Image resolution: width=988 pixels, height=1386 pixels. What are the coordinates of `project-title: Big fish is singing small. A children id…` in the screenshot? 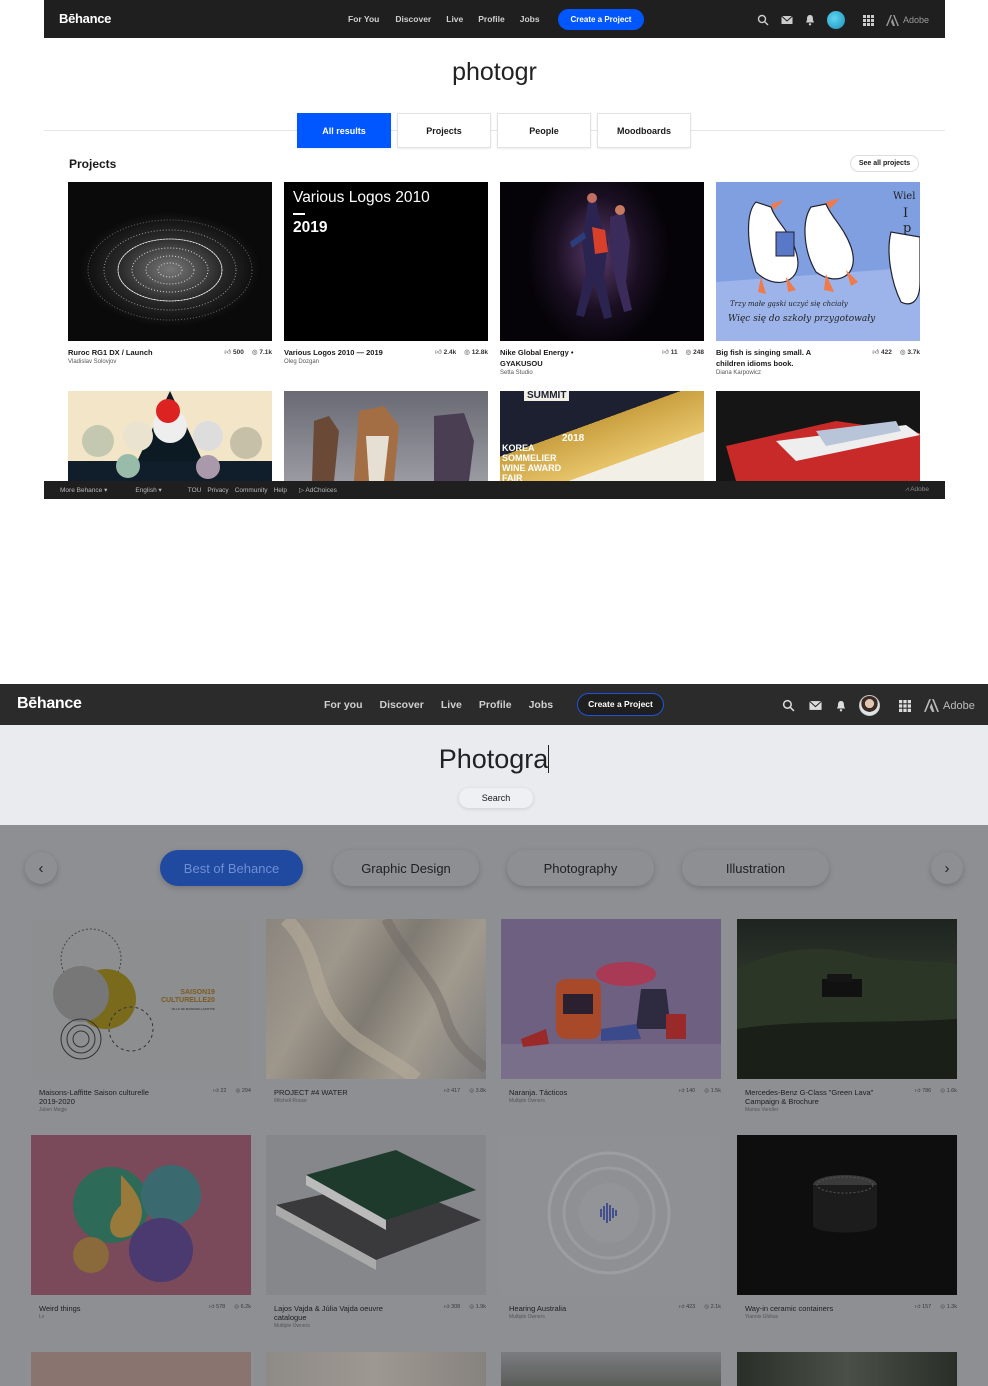 It's located at (778, 358).